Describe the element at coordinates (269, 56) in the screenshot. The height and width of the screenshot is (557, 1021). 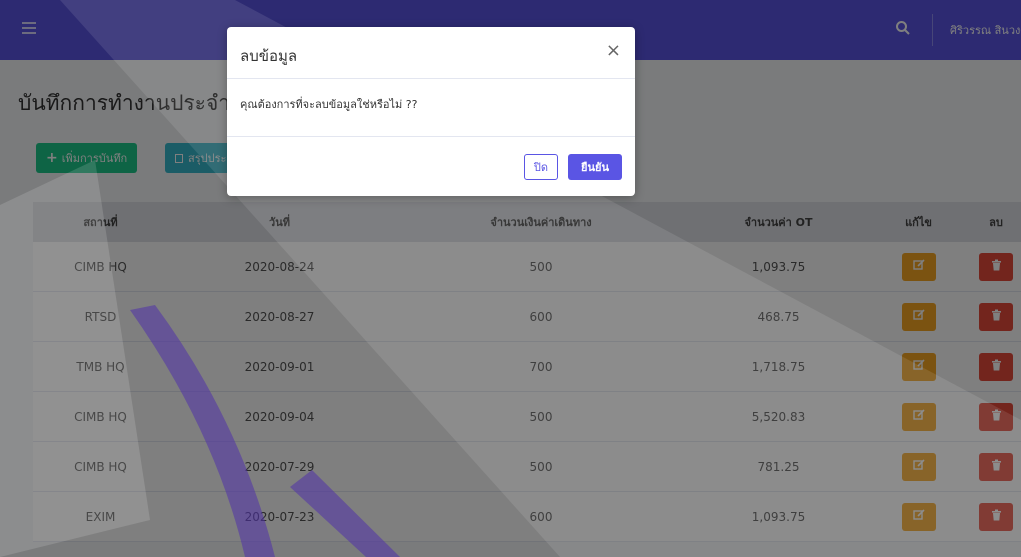
I see `modal-title: ลบข้อมูล` at that location.